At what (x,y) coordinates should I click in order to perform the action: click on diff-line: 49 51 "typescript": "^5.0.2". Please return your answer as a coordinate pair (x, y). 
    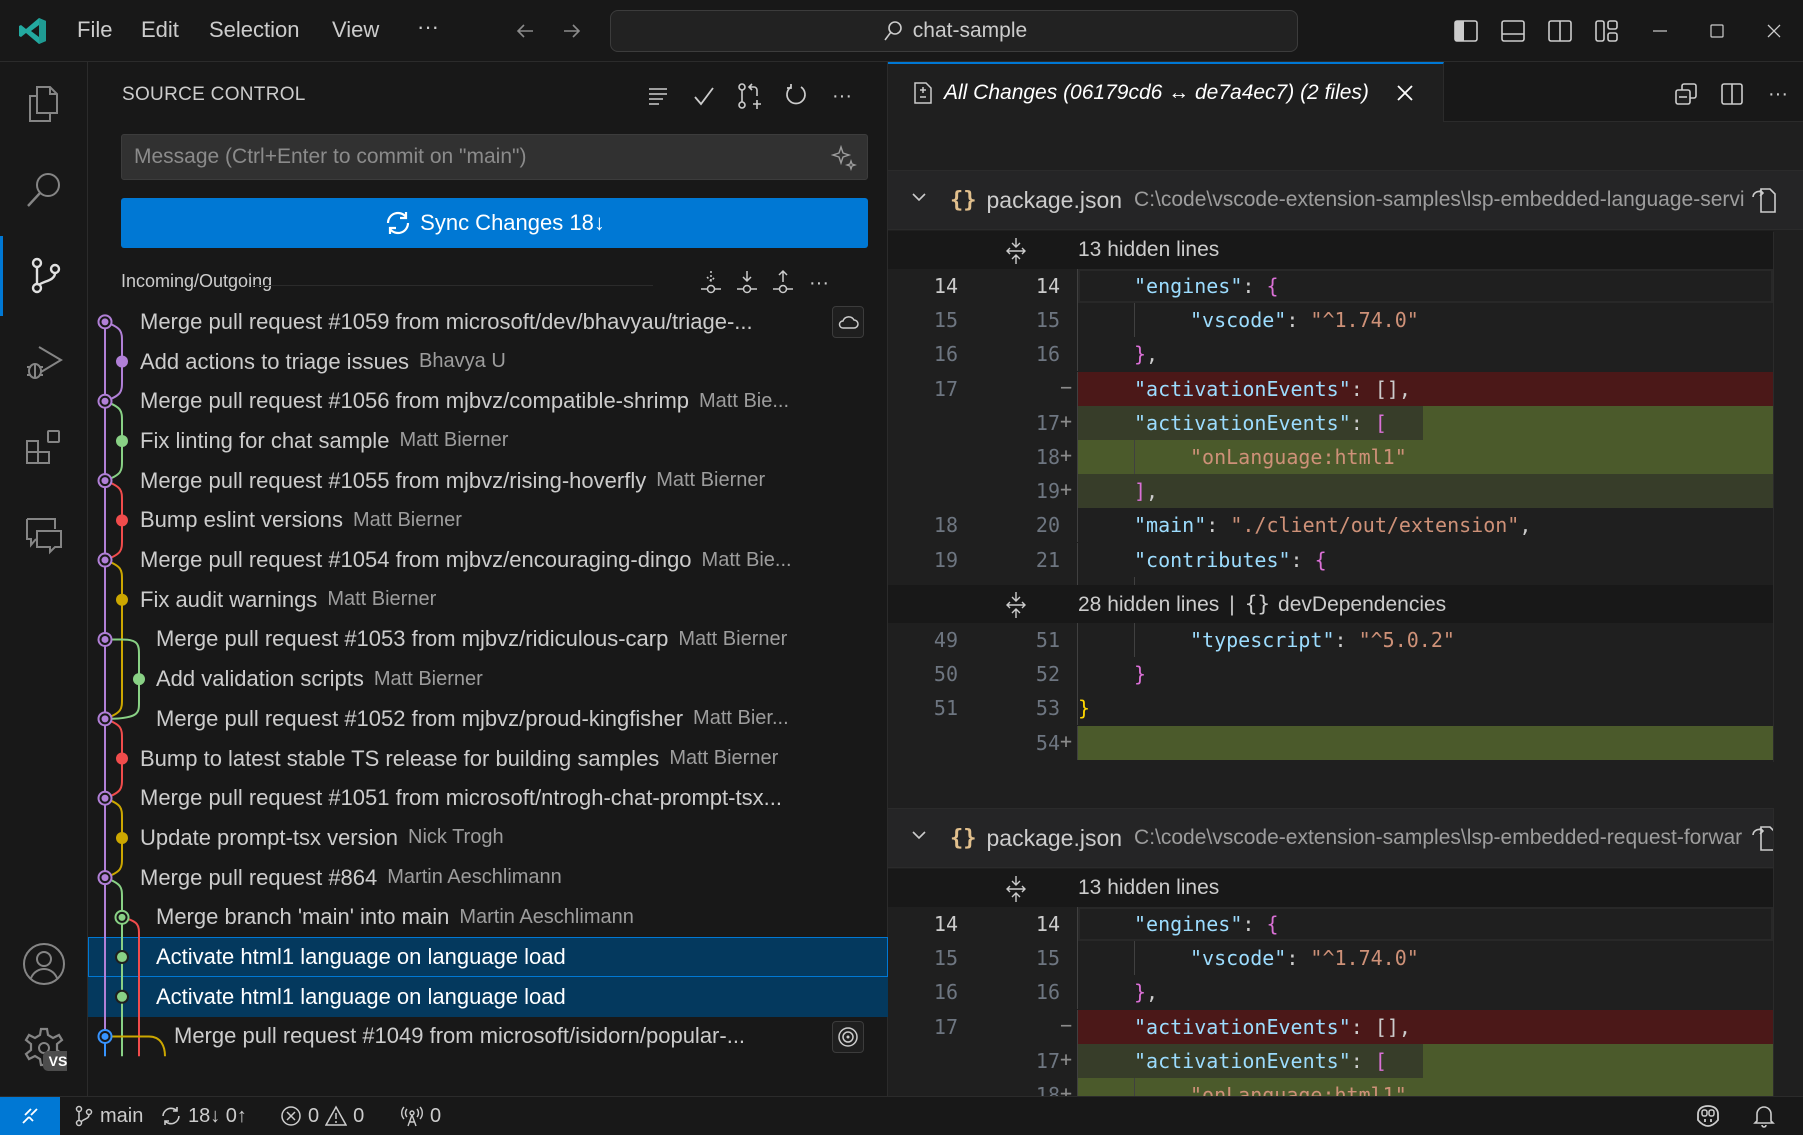
    Looking at the image, I should click on (1330, 640).